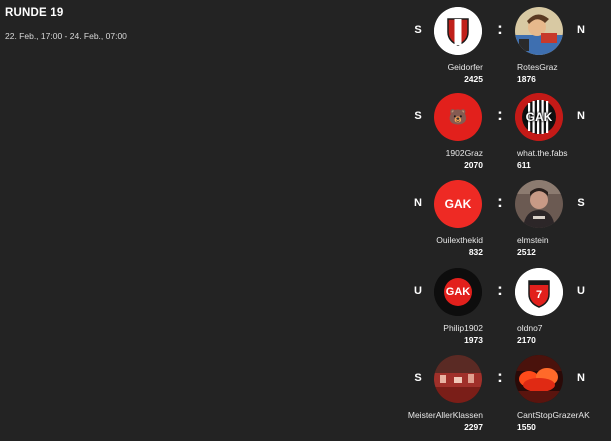 Image resolution: width=611 pixels, height=441 pixels. What do you see at coordinates (539, 295) in the screenshot?
I see `shield-number: 7` at bounding box center [539, 295].